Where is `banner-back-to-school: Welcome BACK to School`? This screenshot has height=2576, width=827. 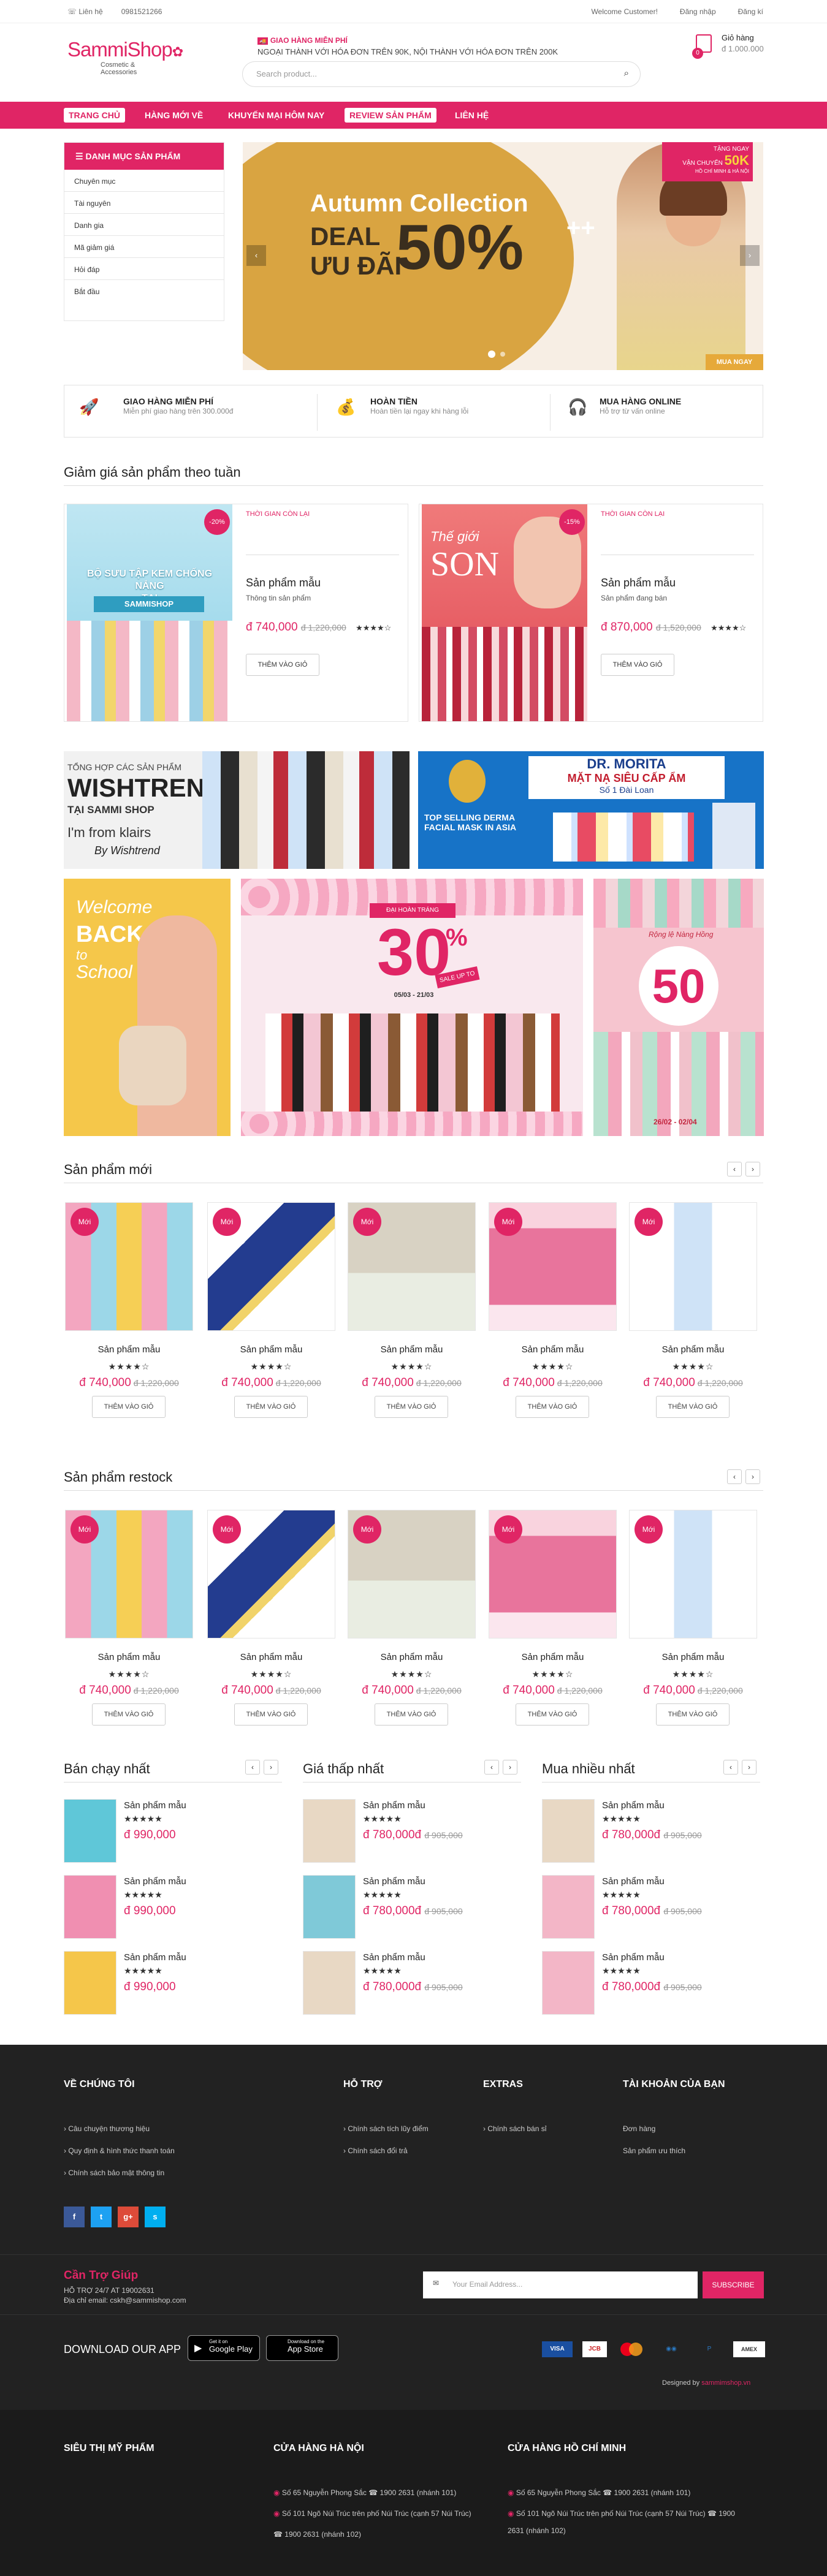
banner-back-to-school: Welcome BACK to School is located at coordinates (147, 1007).